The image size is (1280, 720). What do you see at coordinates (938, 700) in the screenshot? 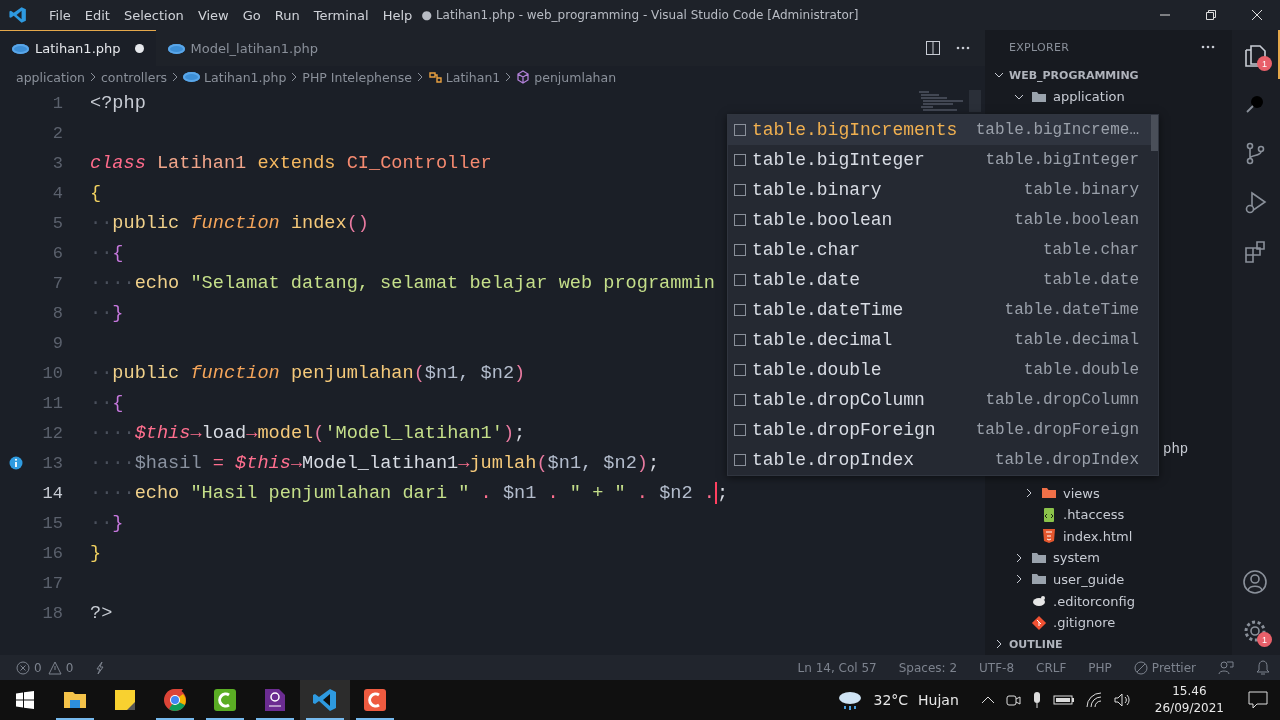
I see `weather-text: Hujan` at bounding box center [938, 700].